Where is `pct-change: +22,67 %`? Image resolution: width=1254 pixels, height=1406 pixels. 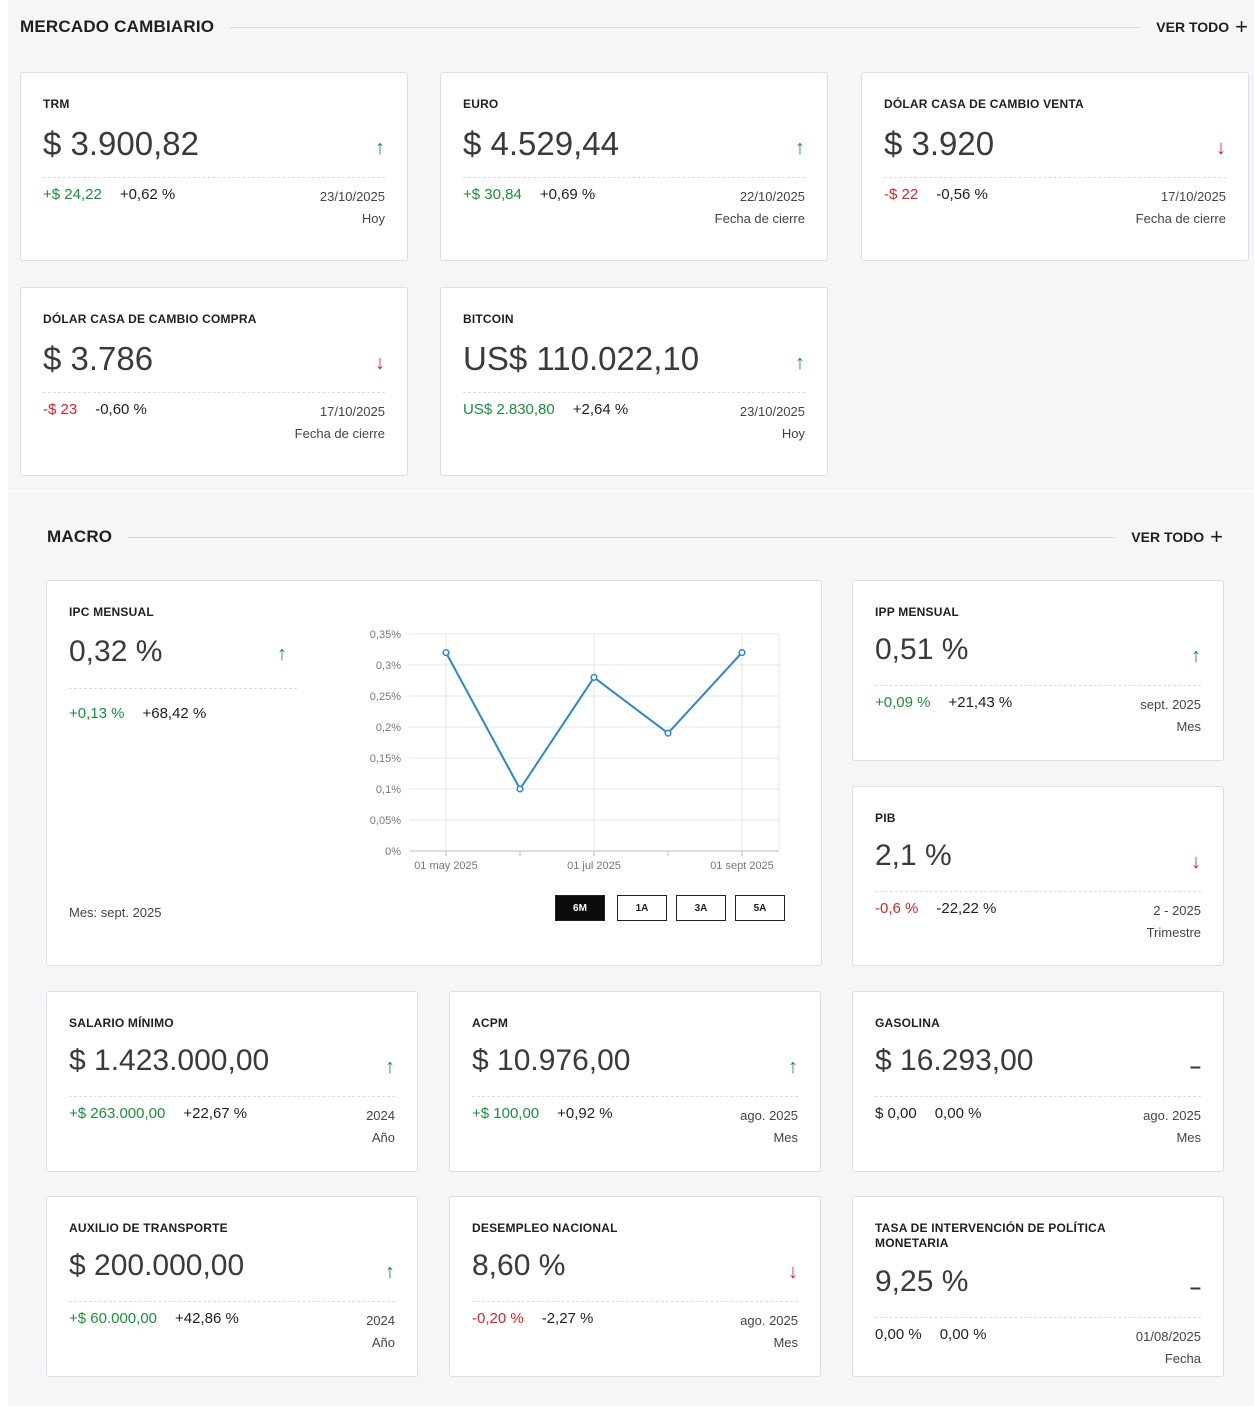
pct-change: +22,67 % is located at coordinates (215, 1113).